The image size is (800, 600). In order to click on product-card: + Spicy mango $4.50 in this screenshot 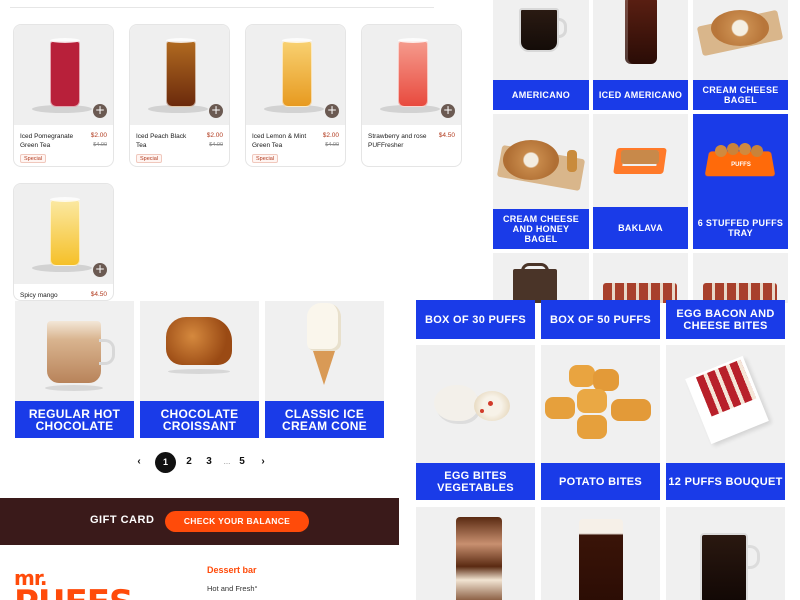, I will do `click(63, 242)`.